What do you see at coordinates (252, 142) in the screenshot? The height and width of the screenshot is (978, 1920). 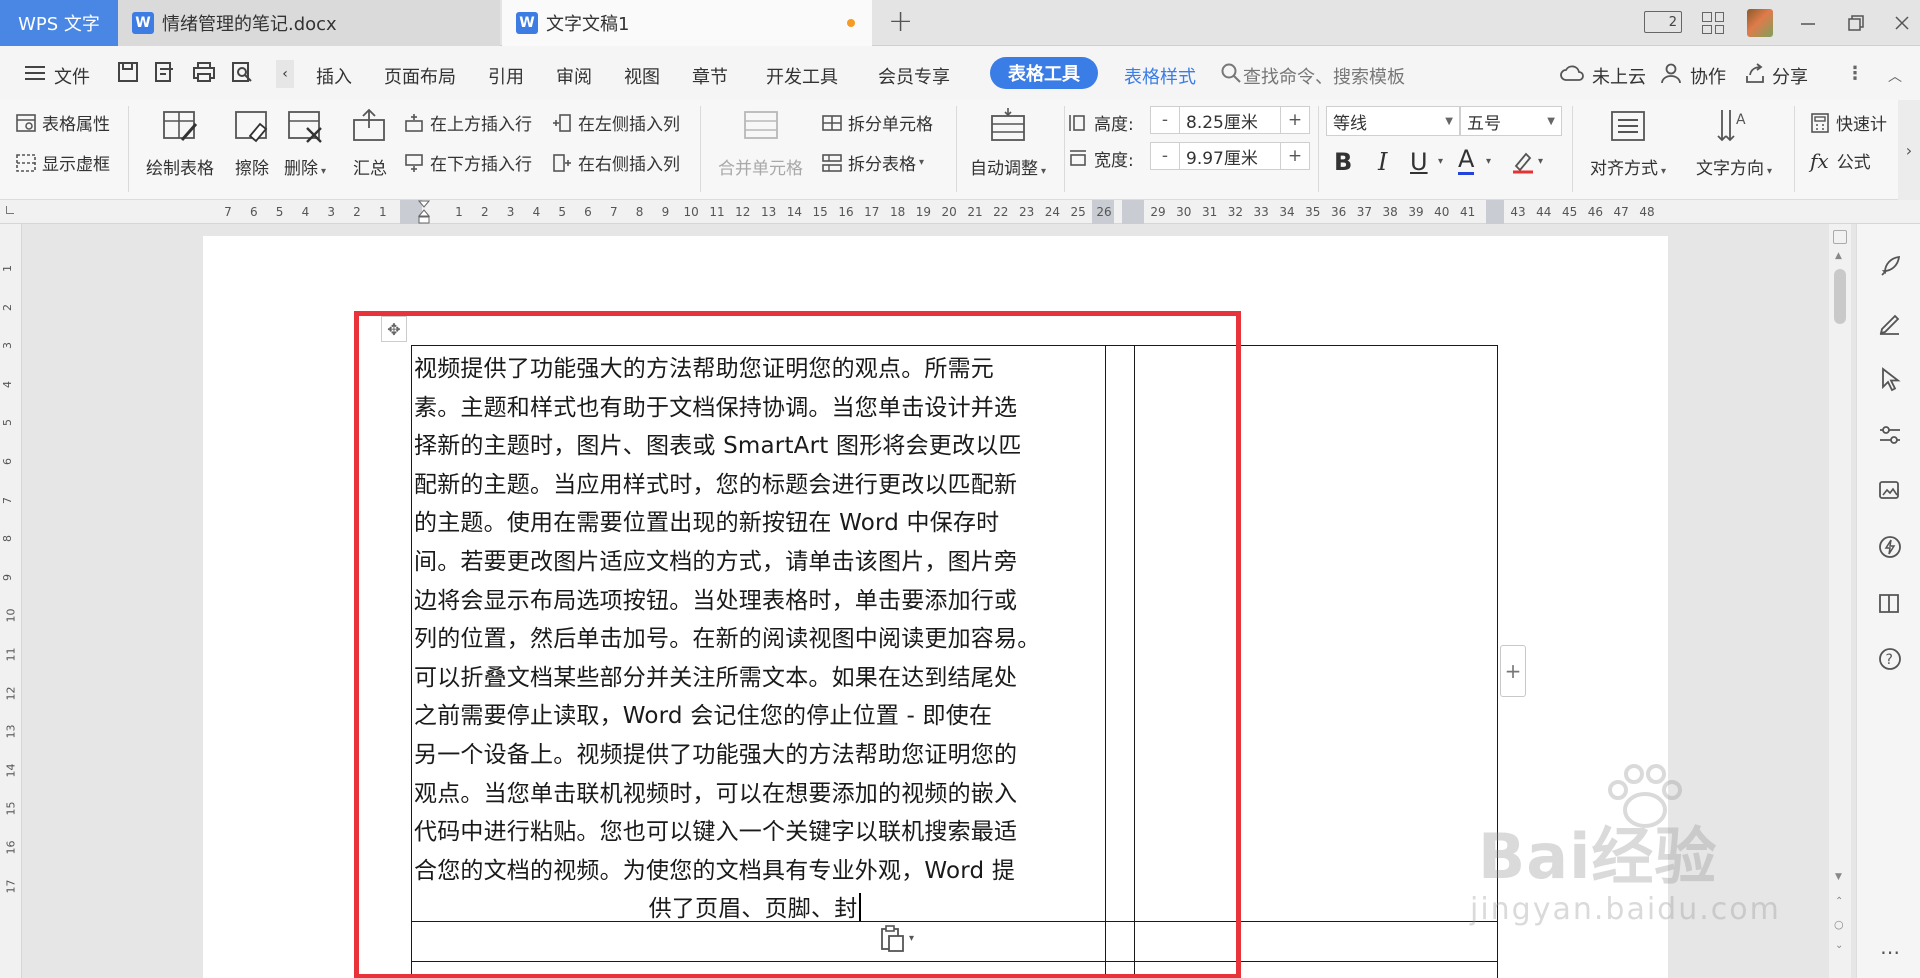 I see `erase-button: 擦除` at bounding box center [252, 142].